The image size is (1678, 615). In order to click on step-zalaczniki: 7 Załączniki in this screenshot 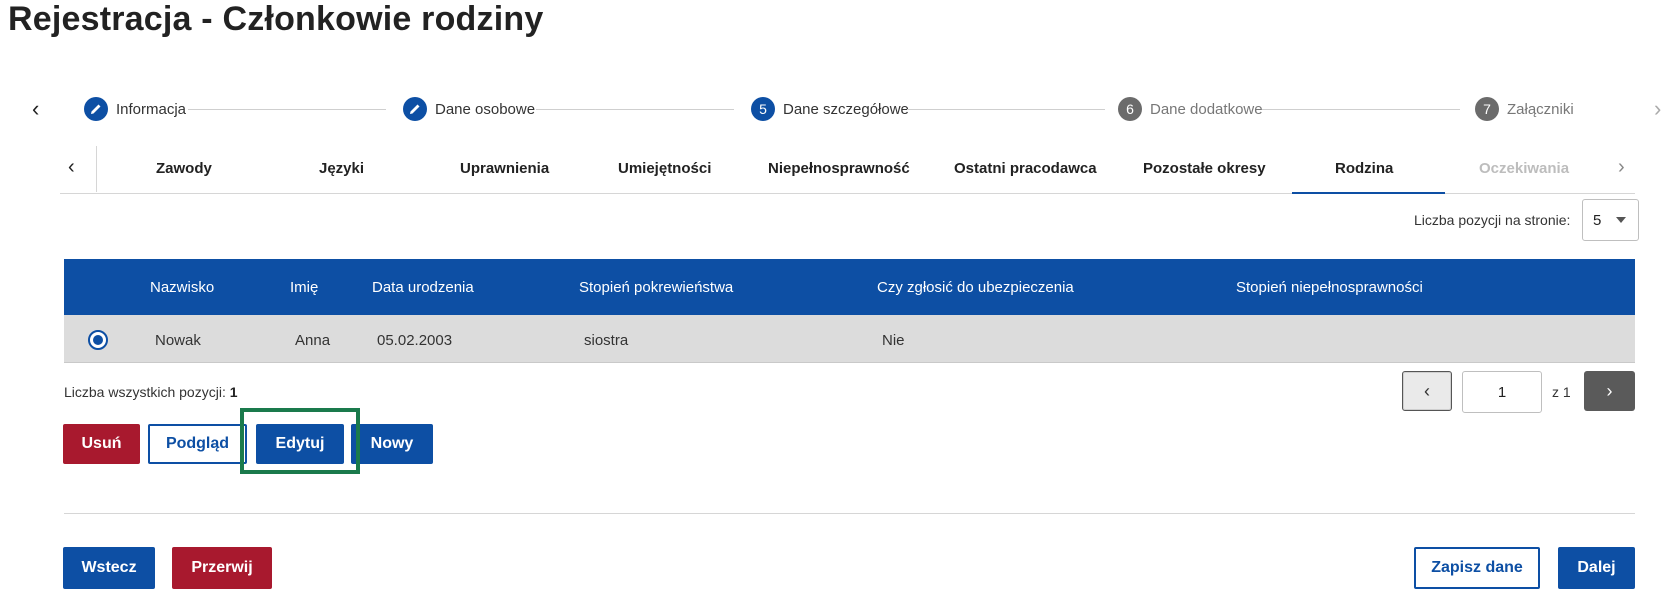, I will do `click(1524, 109)`.